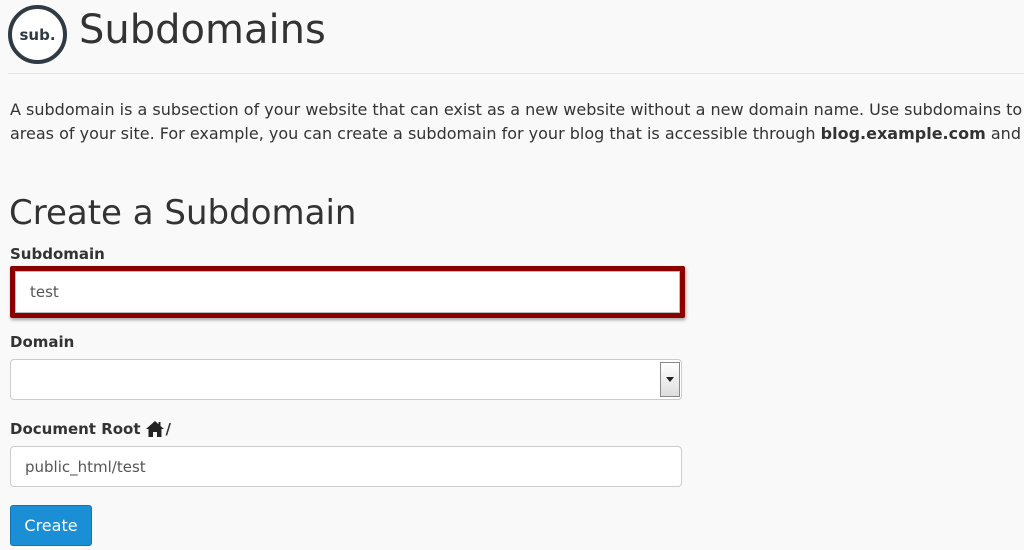  What do you see at coordinates (202, 30) in the screenshot?
I see `page-title: Subdomains` at bounding box center [202, 30].